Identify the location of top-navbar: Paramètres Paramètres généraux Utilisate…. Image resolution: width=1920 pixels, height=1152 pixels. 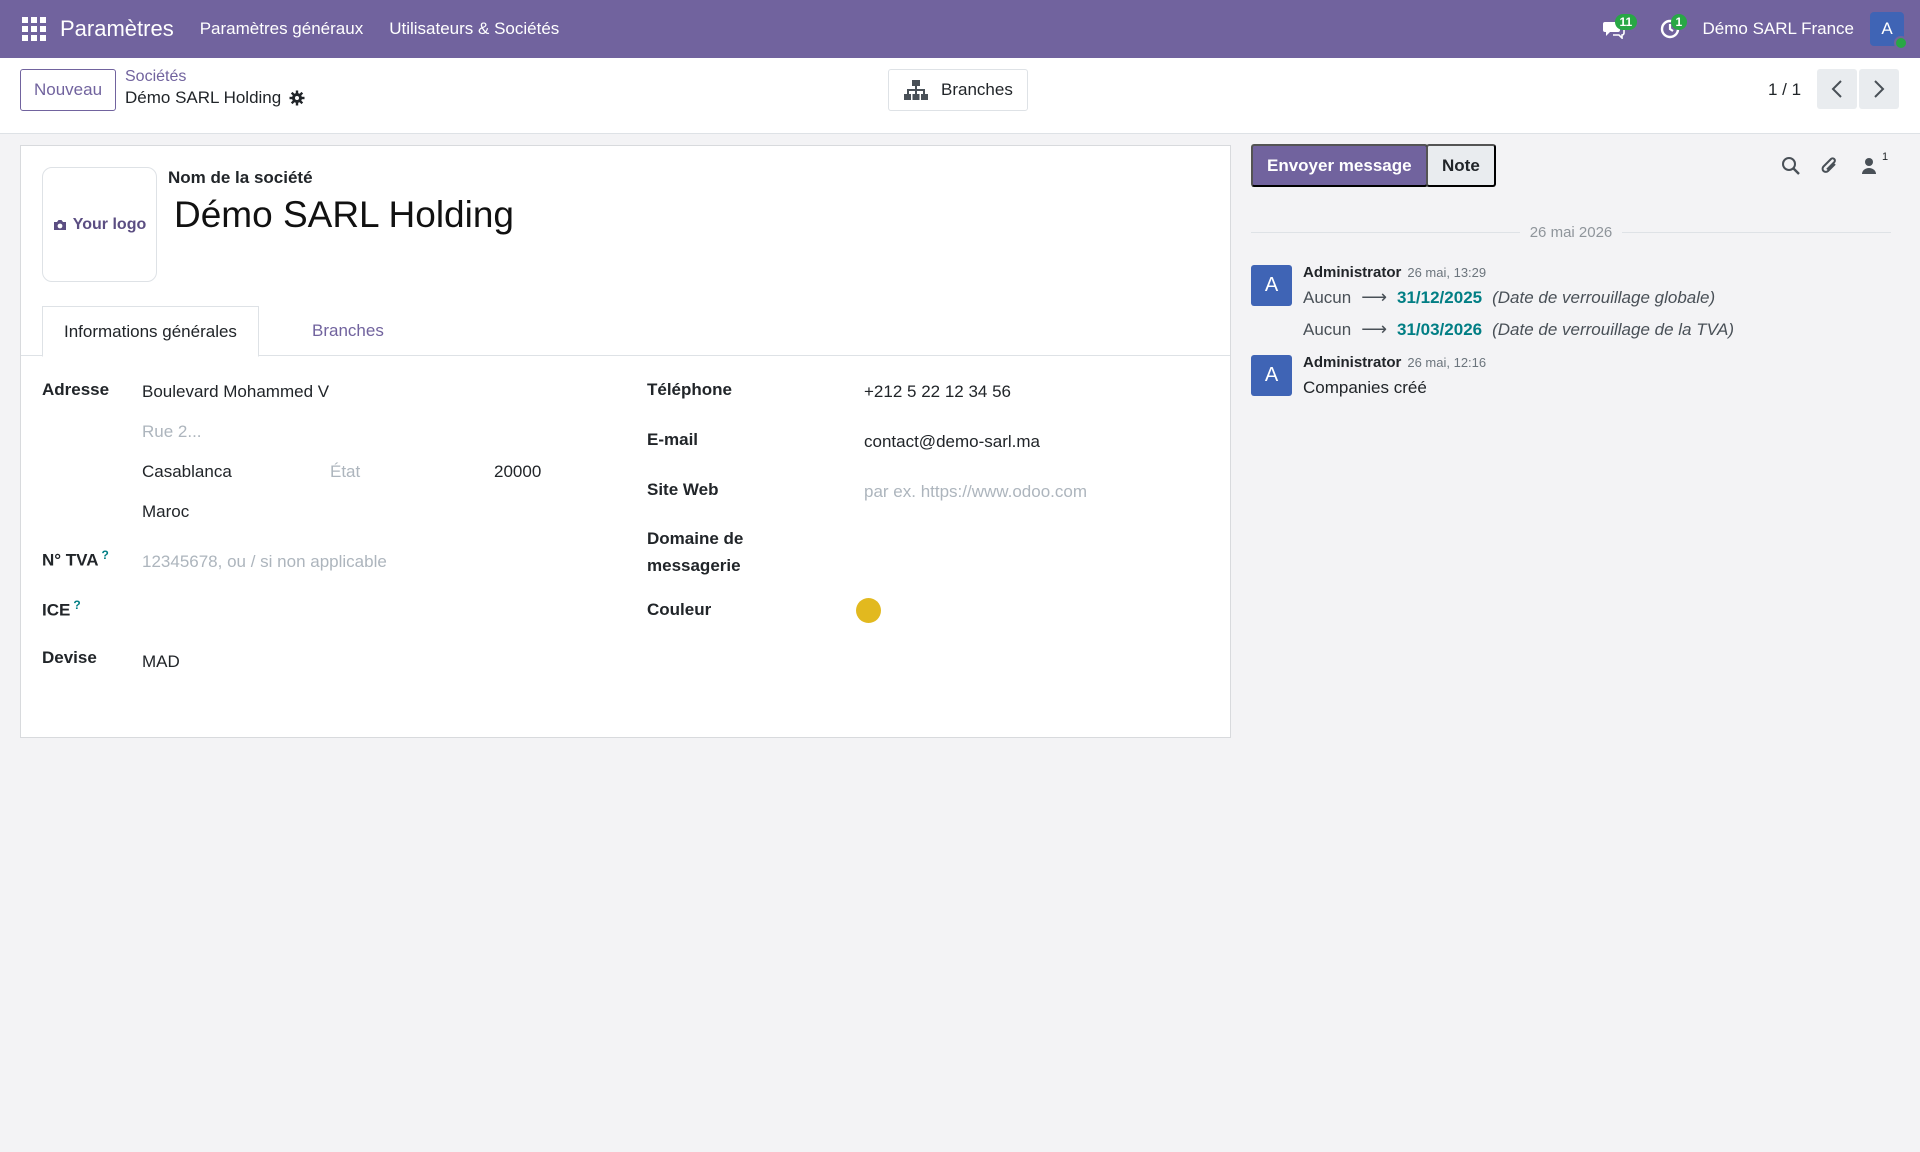
(960, 29).